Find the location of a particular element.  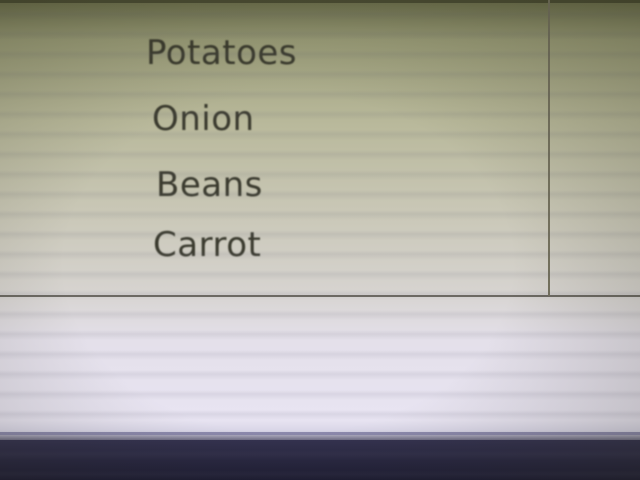

column-divider is located at coordinates (549, 148).